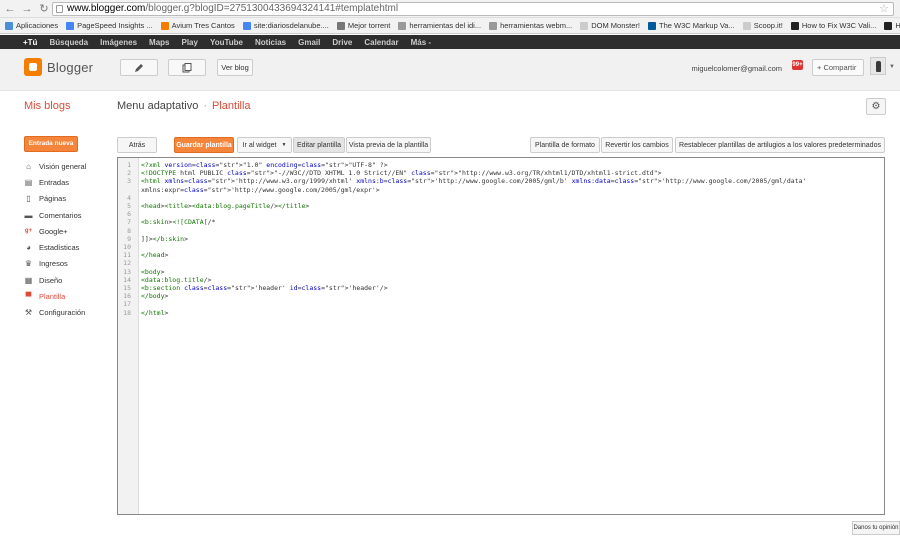  Describe the element at coordinates (204, 145) in the screenshot. I see `save-template-button: Guardar plantilla` at that location.